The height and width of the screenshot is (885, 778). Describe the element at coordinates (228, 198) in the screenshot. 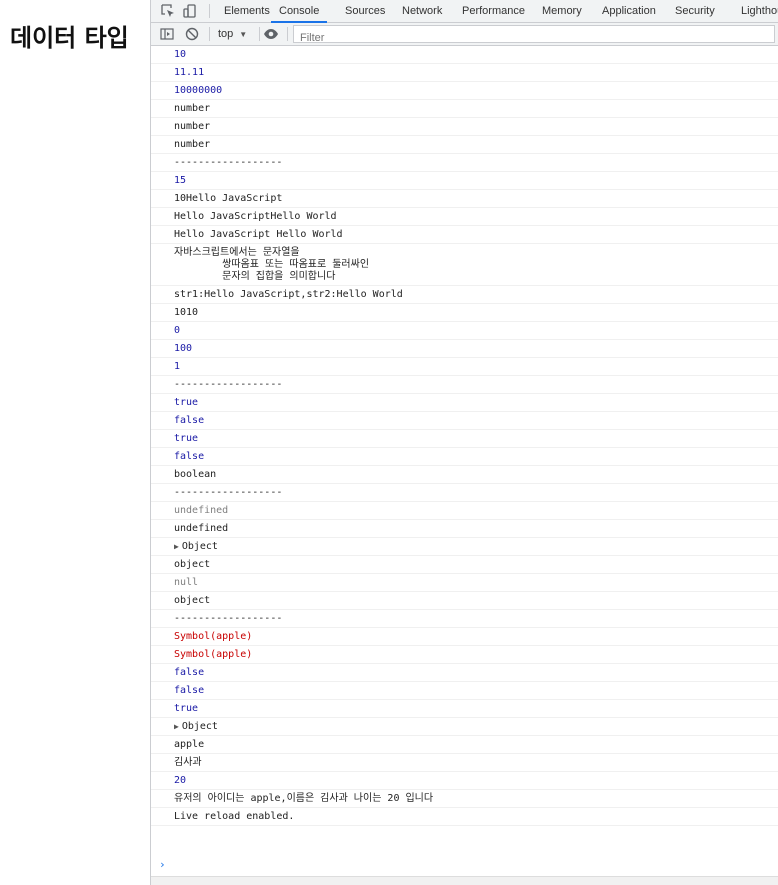

I see `console-message-text: 10Hello JavaScript` at that location.